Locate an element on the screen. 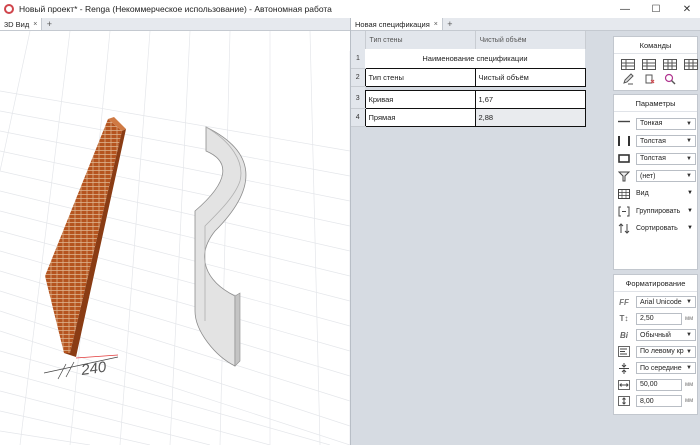 This screenshot has width=700, height=445. top-line-value: Тонкая is located at coordinates (651, 124).